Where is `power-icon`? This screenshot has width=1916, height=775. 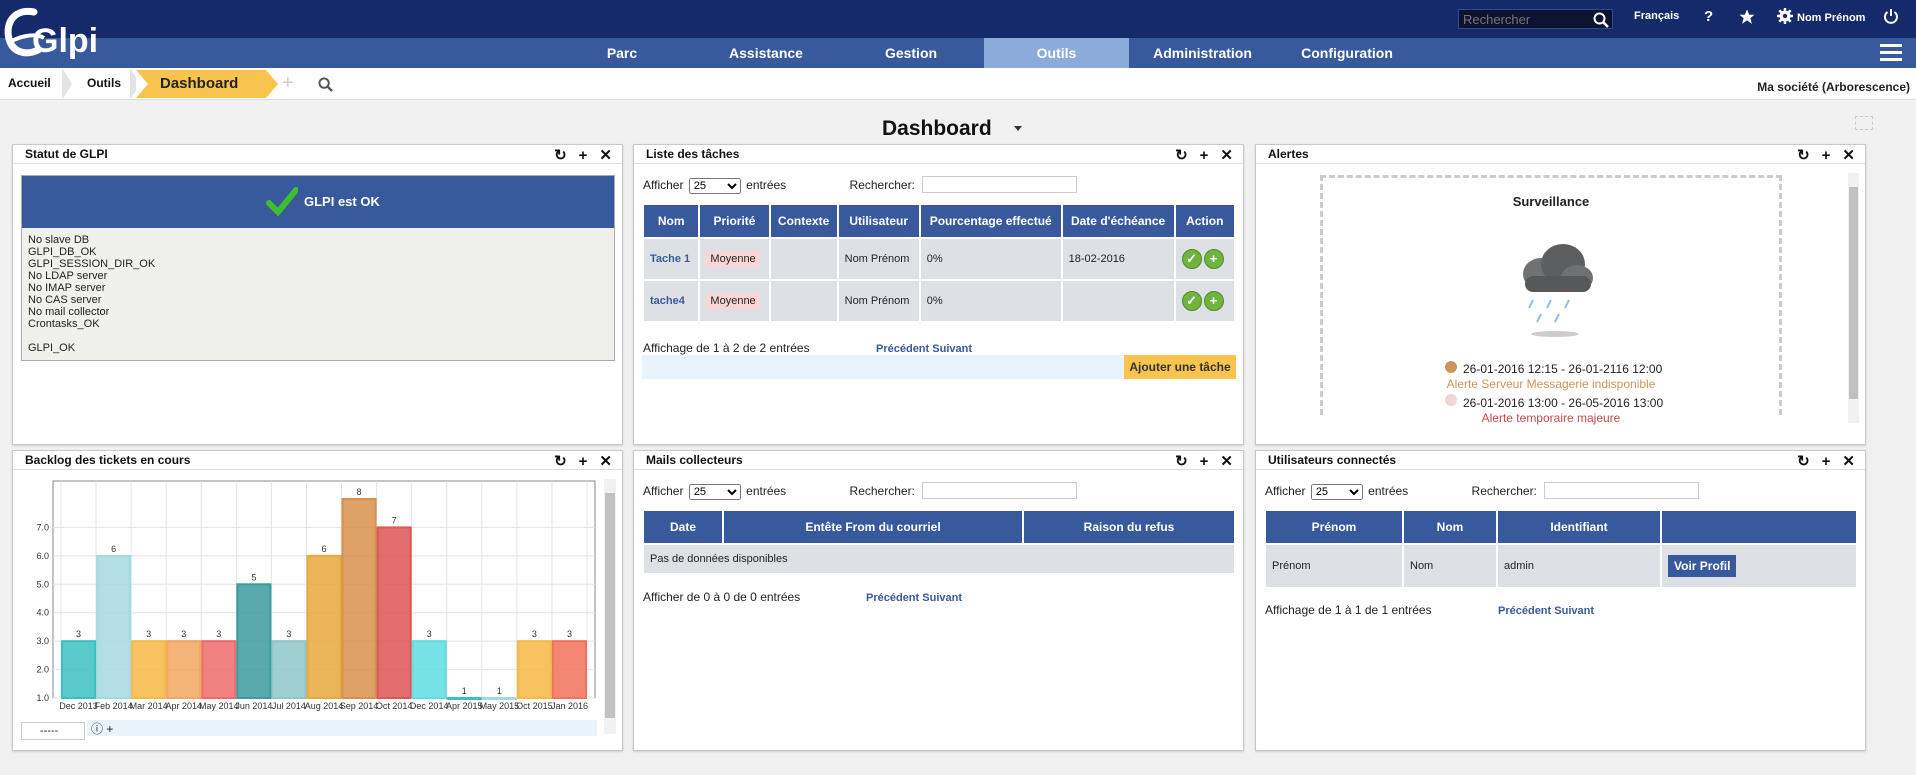 power-icon is located at coordinates (1891, 16).